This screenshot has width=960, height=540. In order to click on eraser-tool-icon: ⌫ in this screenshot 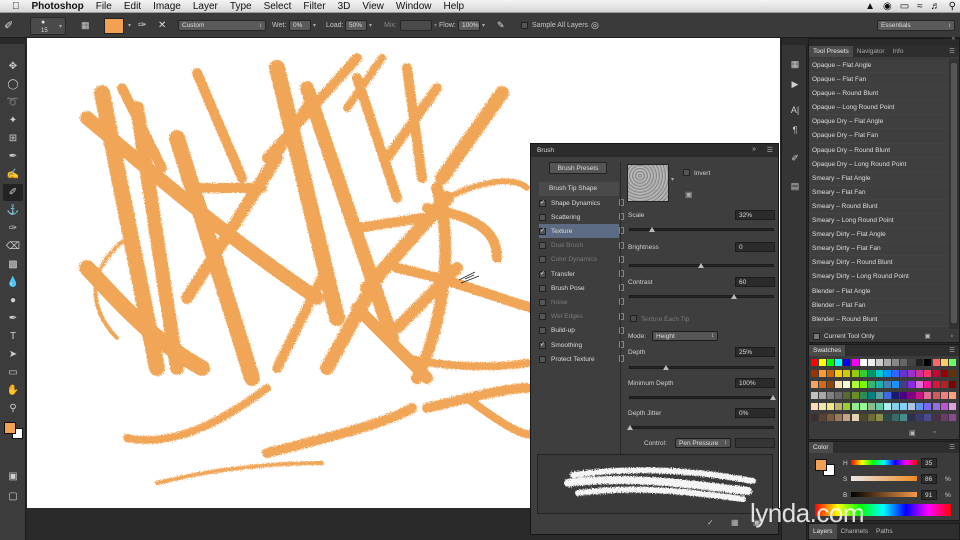, I will do `click(13, 246)`.